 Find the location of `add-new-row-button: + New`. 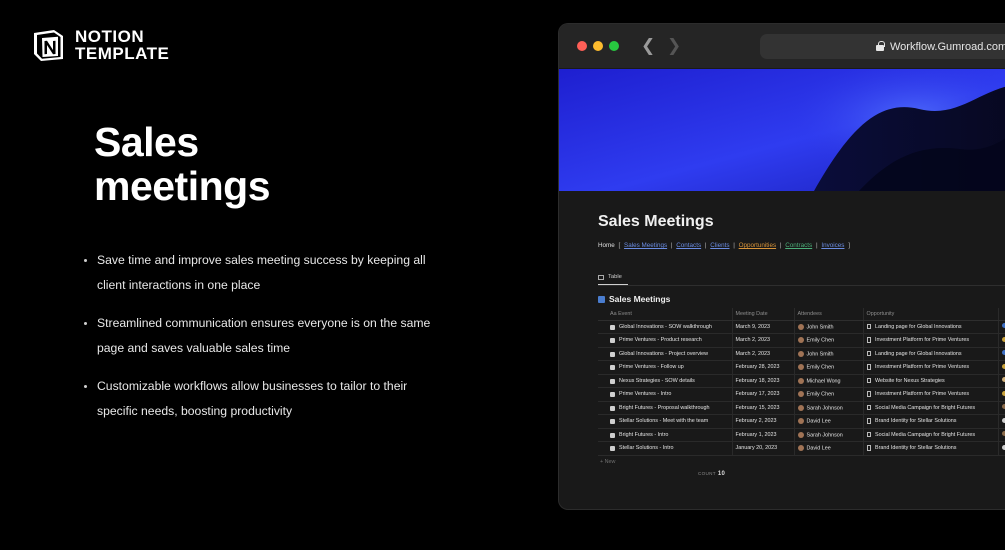

add-new-row-button: + New is located at coordinates (801, 462).